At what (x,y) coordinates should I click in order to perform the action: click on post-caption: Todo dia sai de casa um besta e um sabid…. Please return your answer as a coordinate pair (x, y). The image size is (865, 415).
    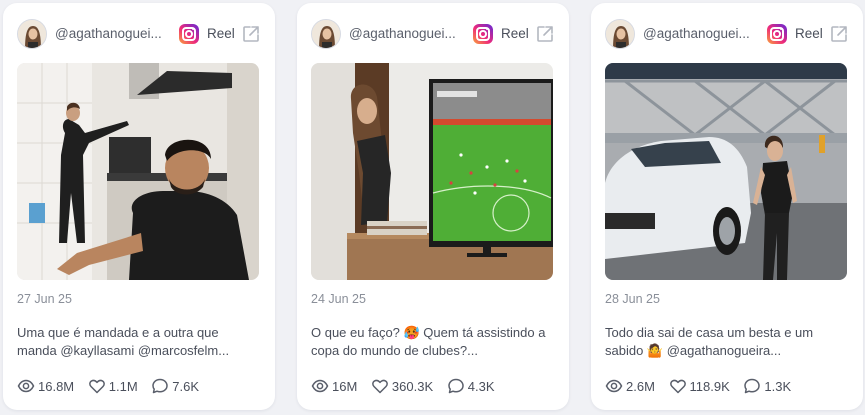
    Looking at the image, I should click on (725, 342).